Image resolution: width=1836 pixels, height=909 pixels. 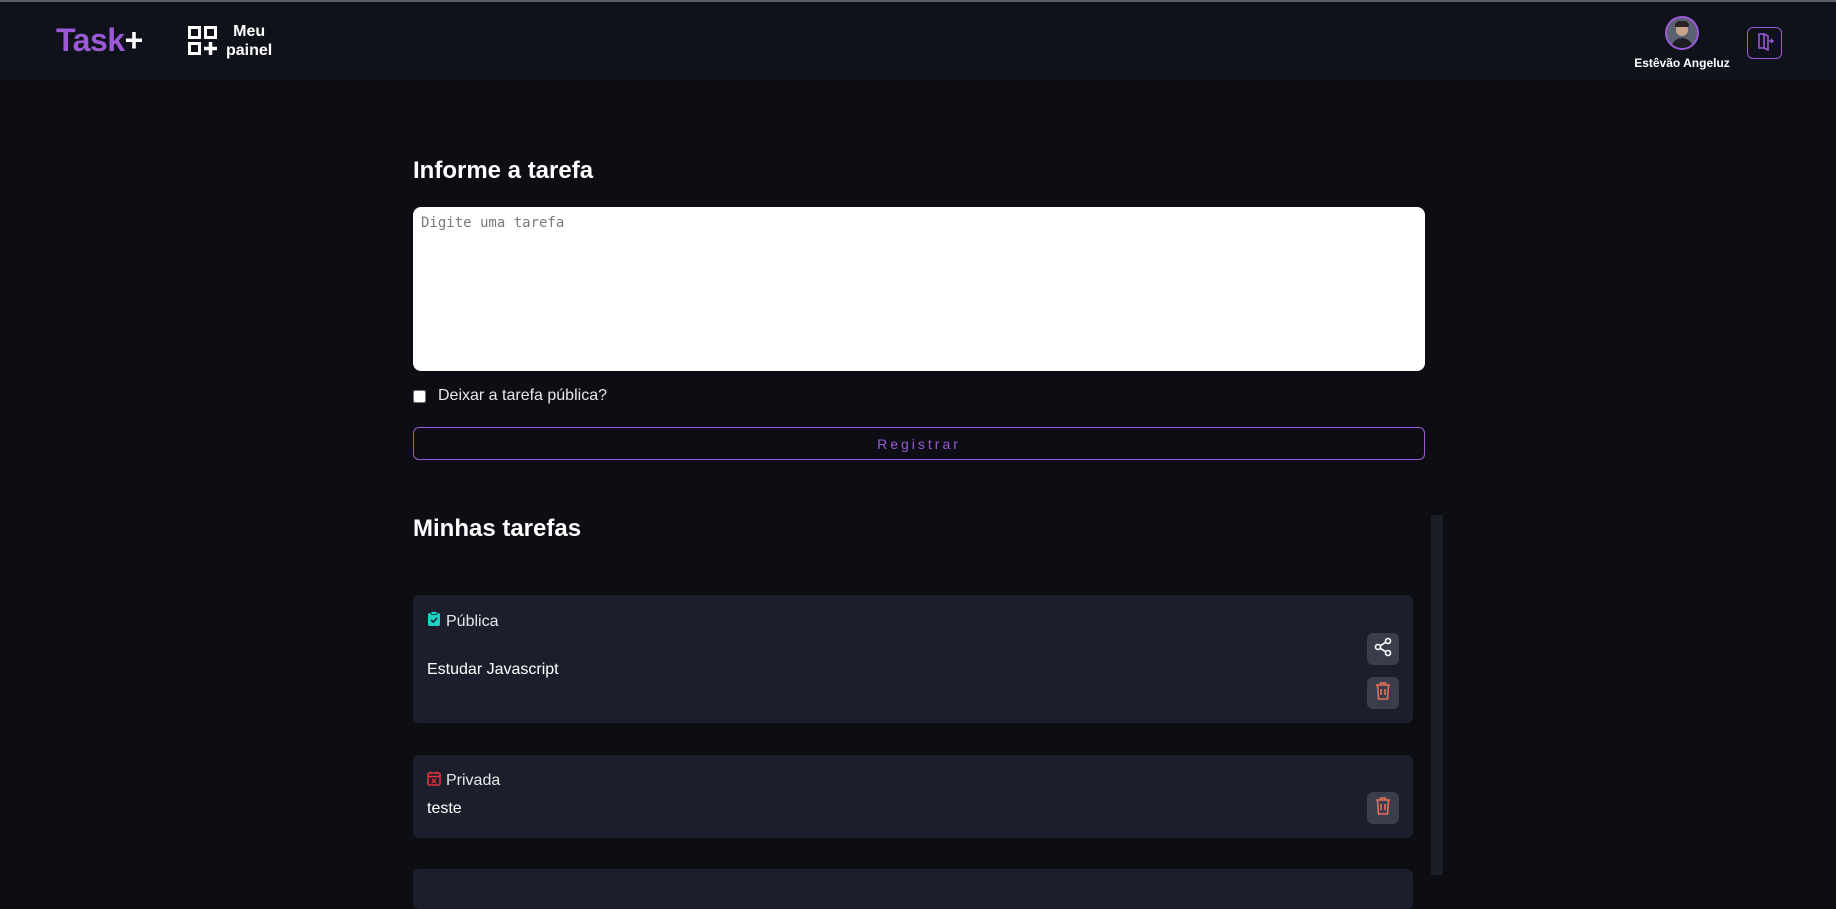 I want to click on logout-icon, so click(x=1765, y=43).